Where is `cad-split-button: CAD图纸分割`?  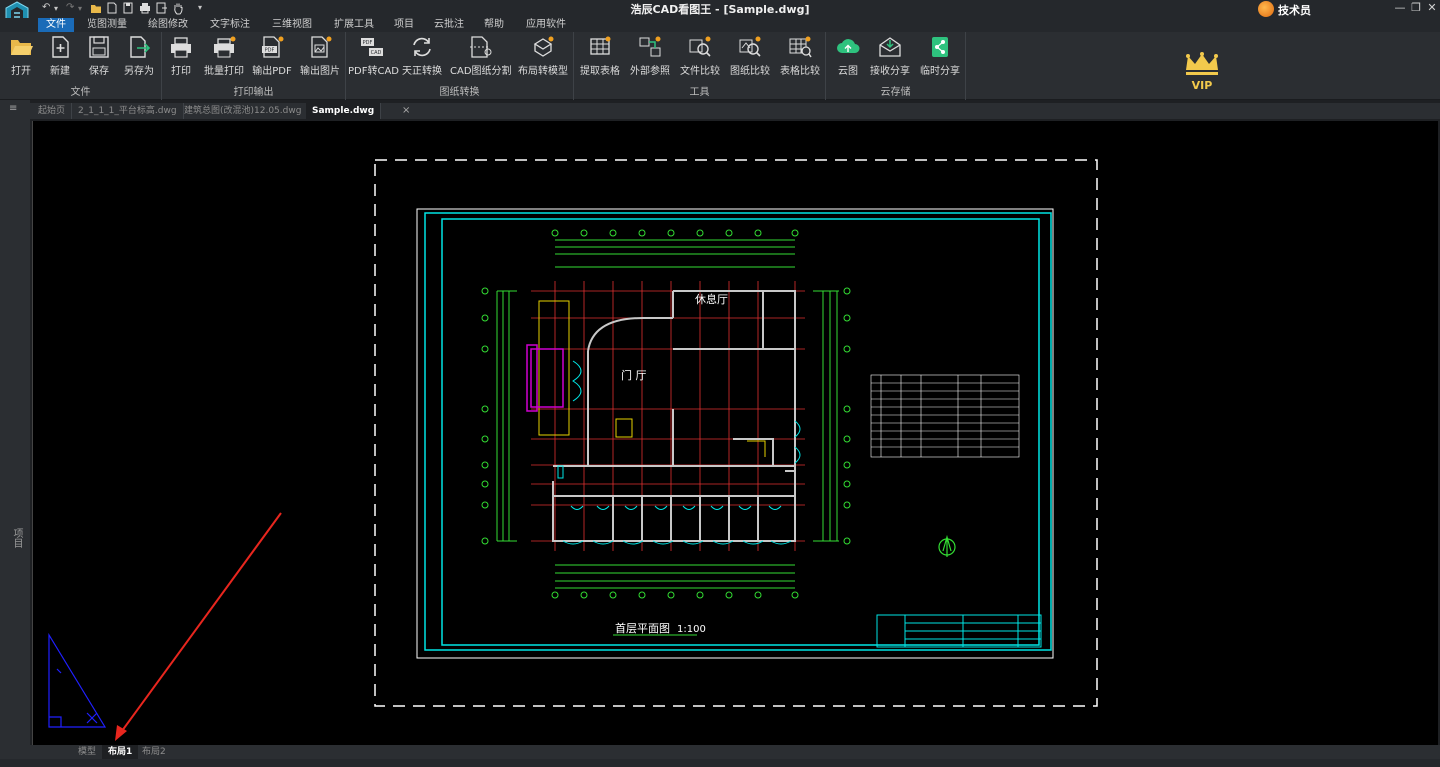
cad-split-button: CAD图纸分割 is located at coordinates (481, 56).